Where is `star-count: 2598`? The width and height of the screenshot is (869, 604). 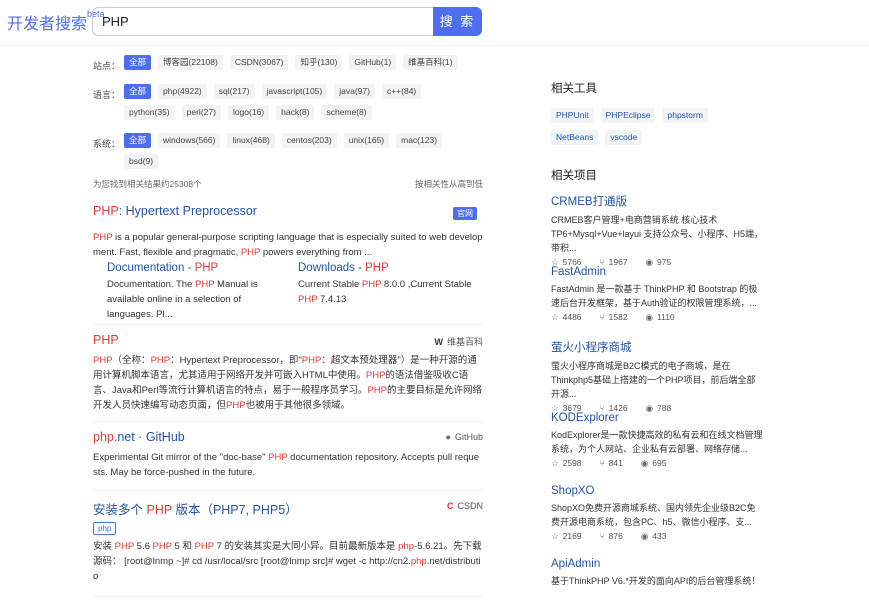
star-count: 2598 is located at coordinates (572, 463).